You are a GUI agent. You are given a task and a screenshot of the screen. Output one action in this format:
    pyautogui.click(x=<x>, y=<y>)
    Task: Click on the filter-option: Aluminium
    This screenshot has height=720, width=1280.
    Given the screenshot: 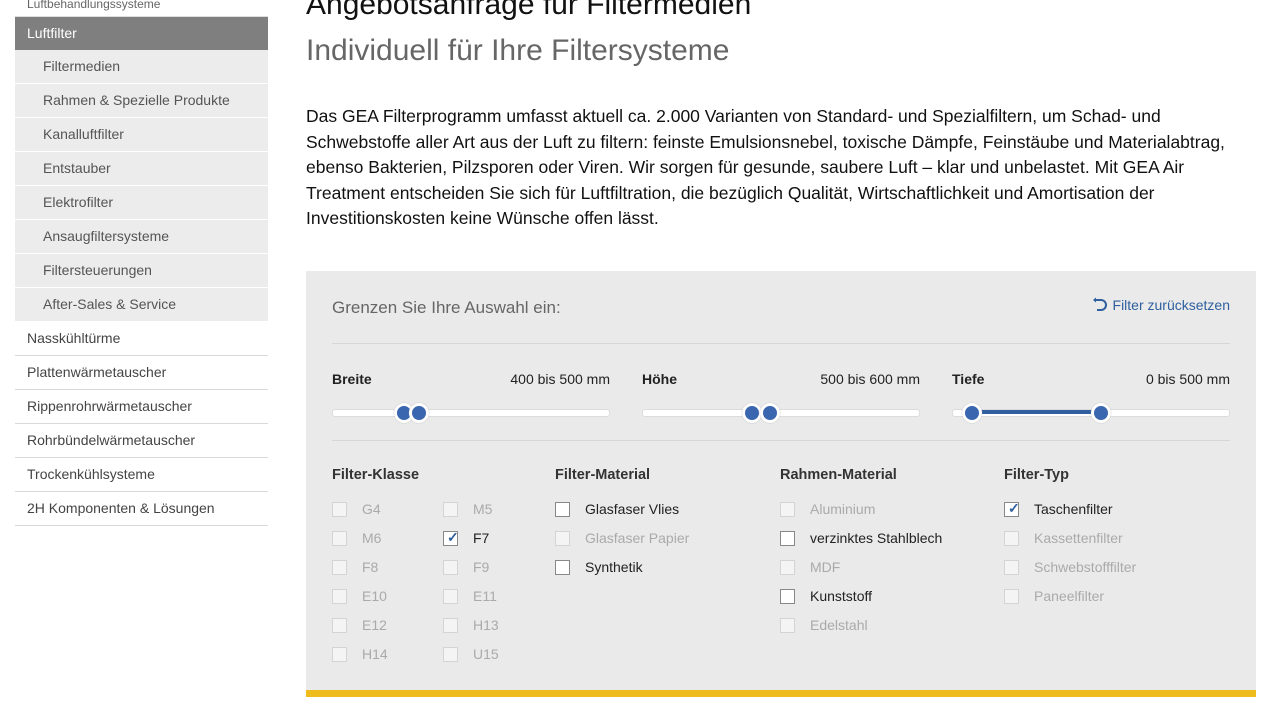 What is the action you would take?
    pyautogui.click(x=827, y=509)
    